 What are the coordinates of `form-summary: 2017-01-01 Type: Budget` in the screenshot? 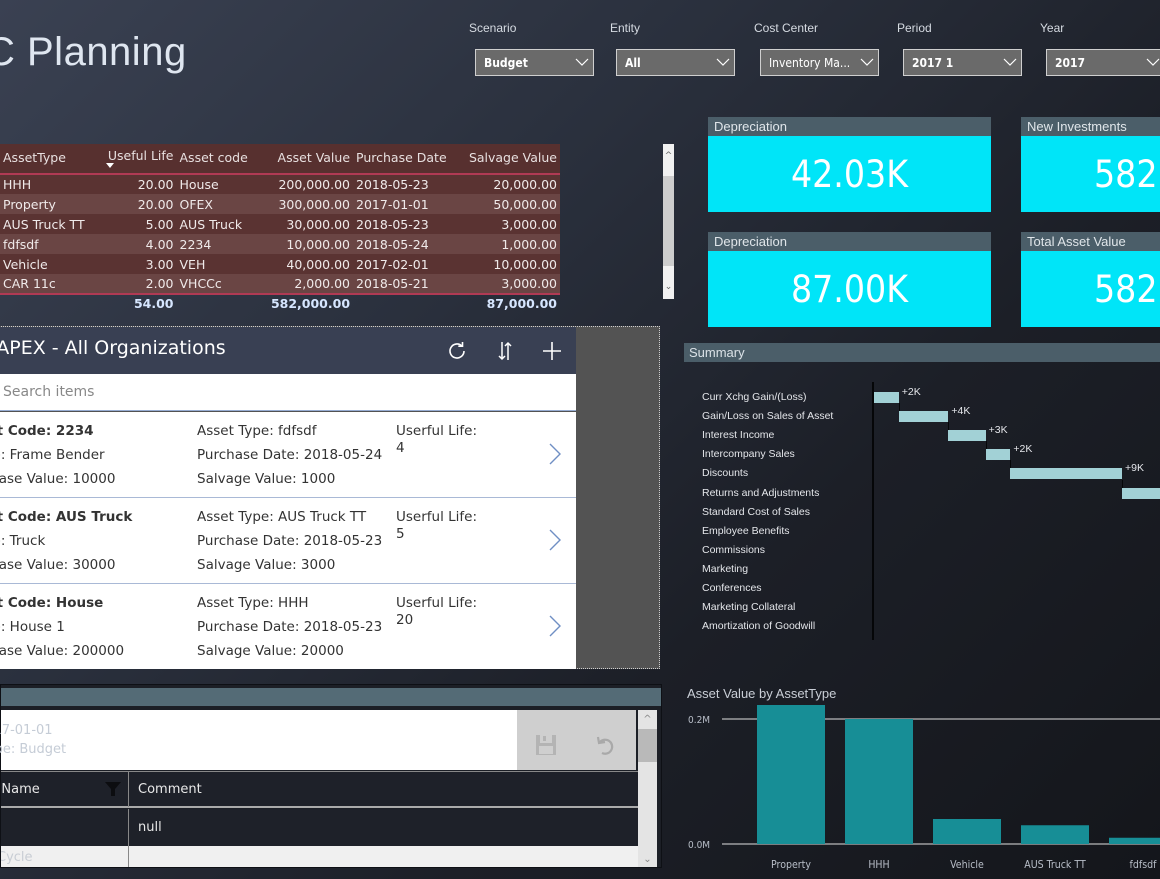 It's located at (258, 740).